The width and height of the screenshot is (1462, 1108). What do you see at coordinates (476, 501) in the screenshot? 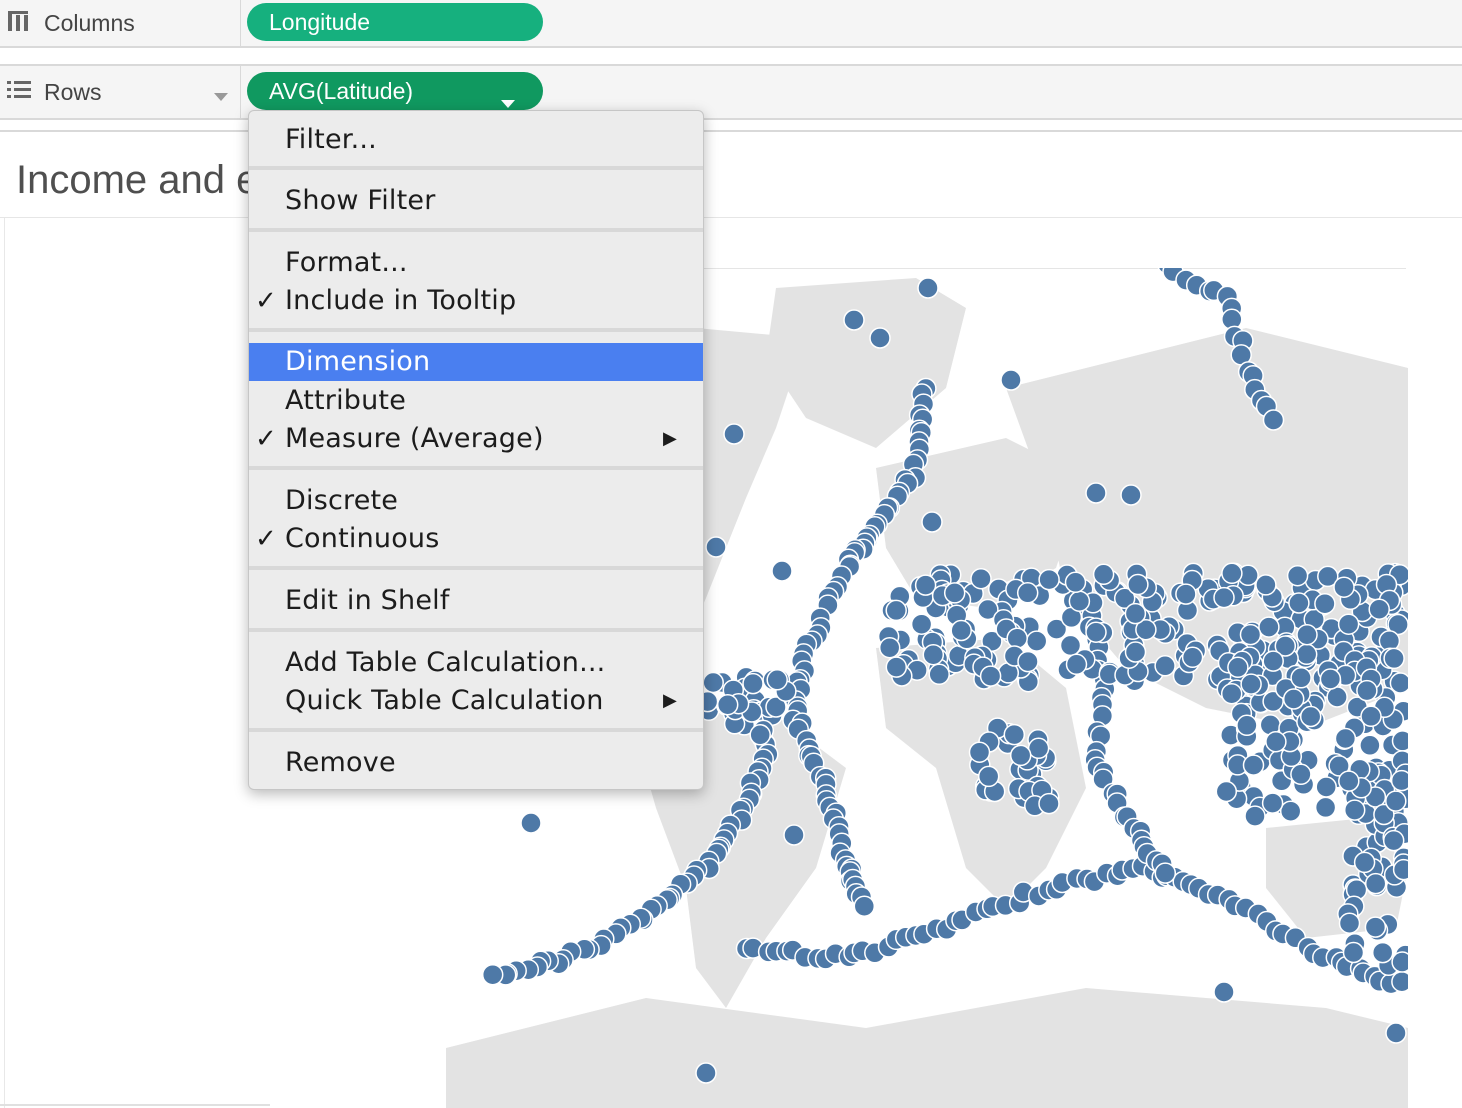
I see `menu-item-discrete: Discrete` at bounding box center [476, 501].